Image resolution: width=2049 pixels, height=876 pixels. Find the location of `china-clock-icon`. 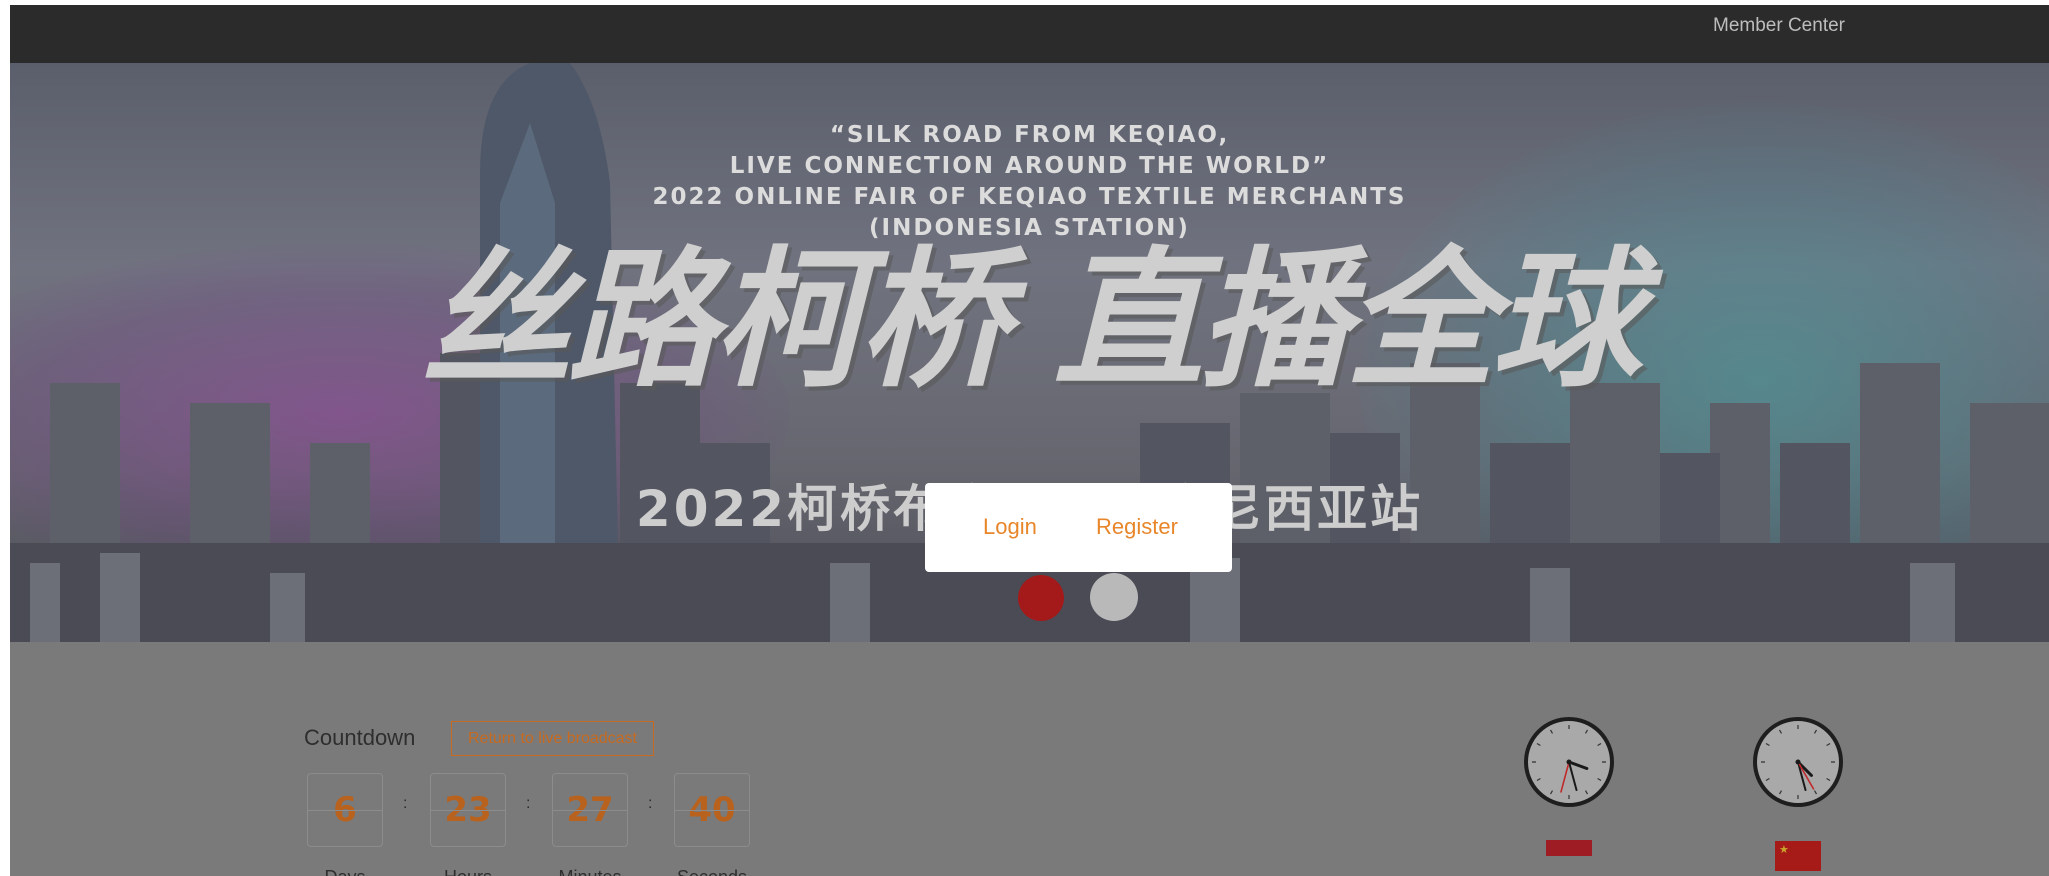

china-clock-icon is located at coordinates (1798, 762).